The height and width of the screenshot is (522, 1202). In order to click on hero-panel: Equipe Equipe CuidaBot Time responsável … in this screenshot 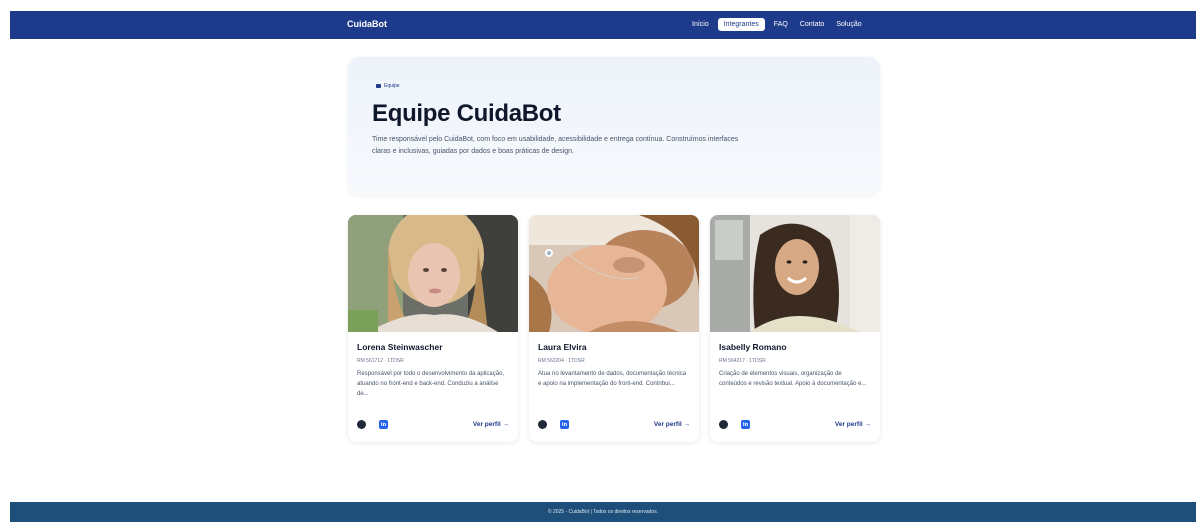, I will do `click(614, 126)`.